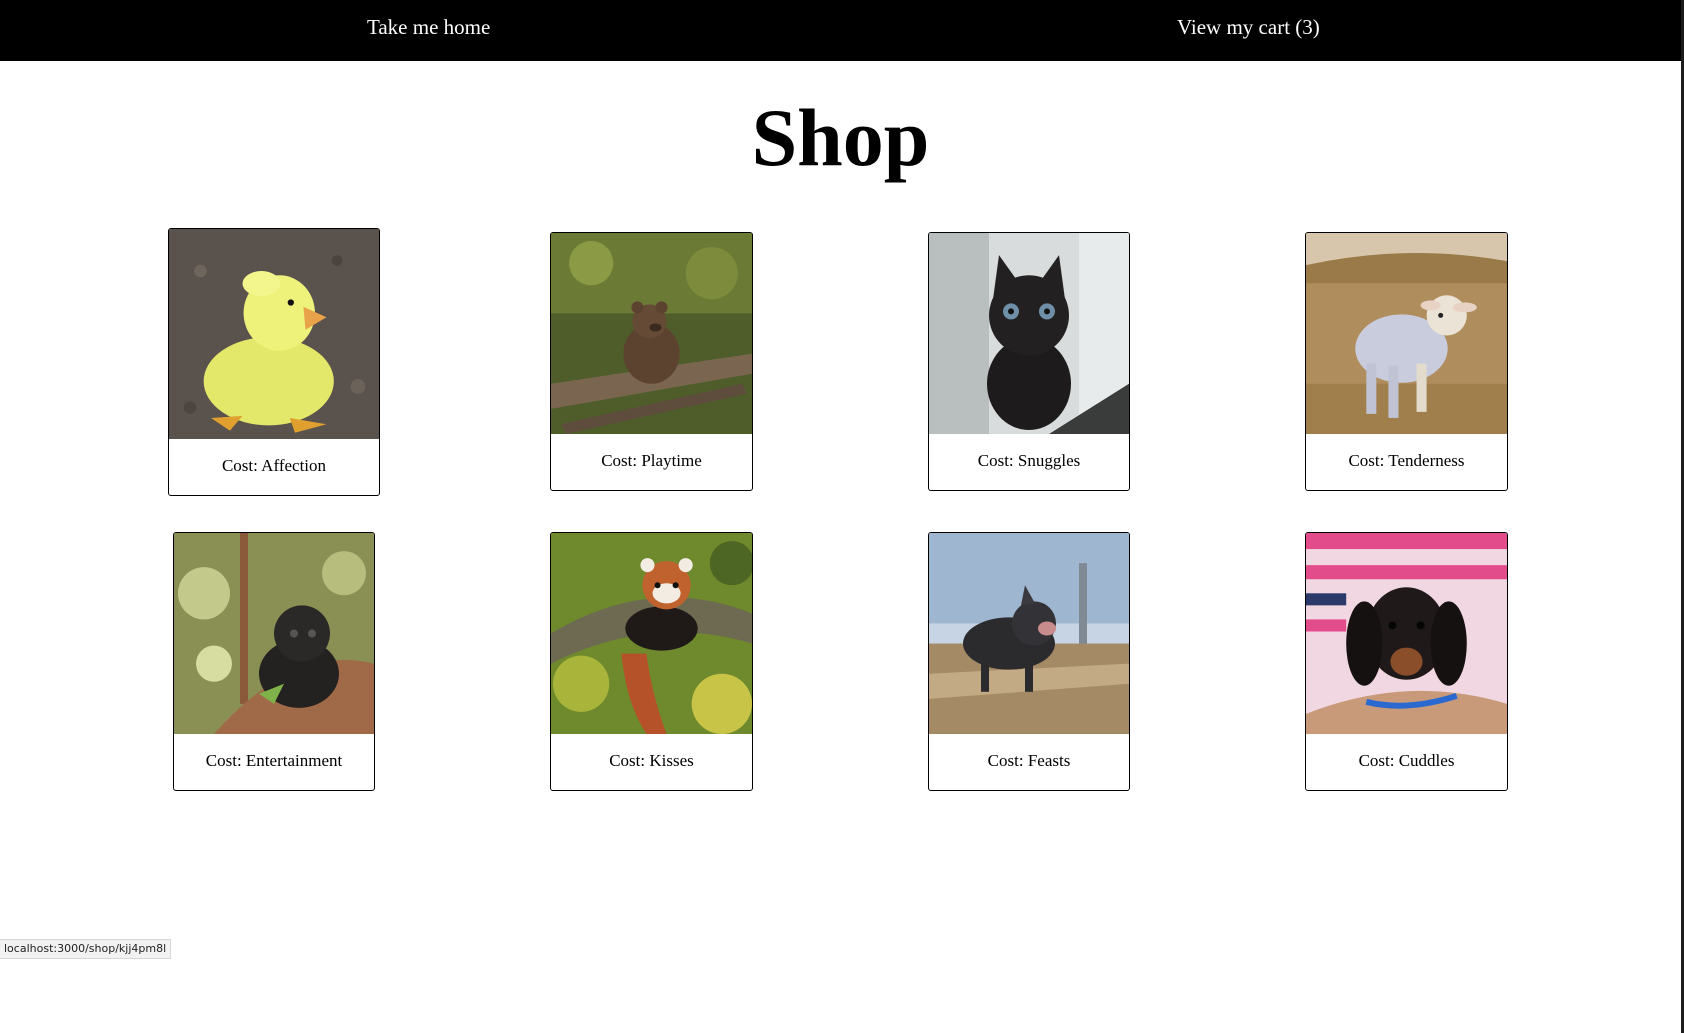 The width and height of the screenshot is (1684, 1033). Describe the element at coordinates (1029, 760) in the screenshot. I see `product-cost-label: Cost: Feasts` at that location.